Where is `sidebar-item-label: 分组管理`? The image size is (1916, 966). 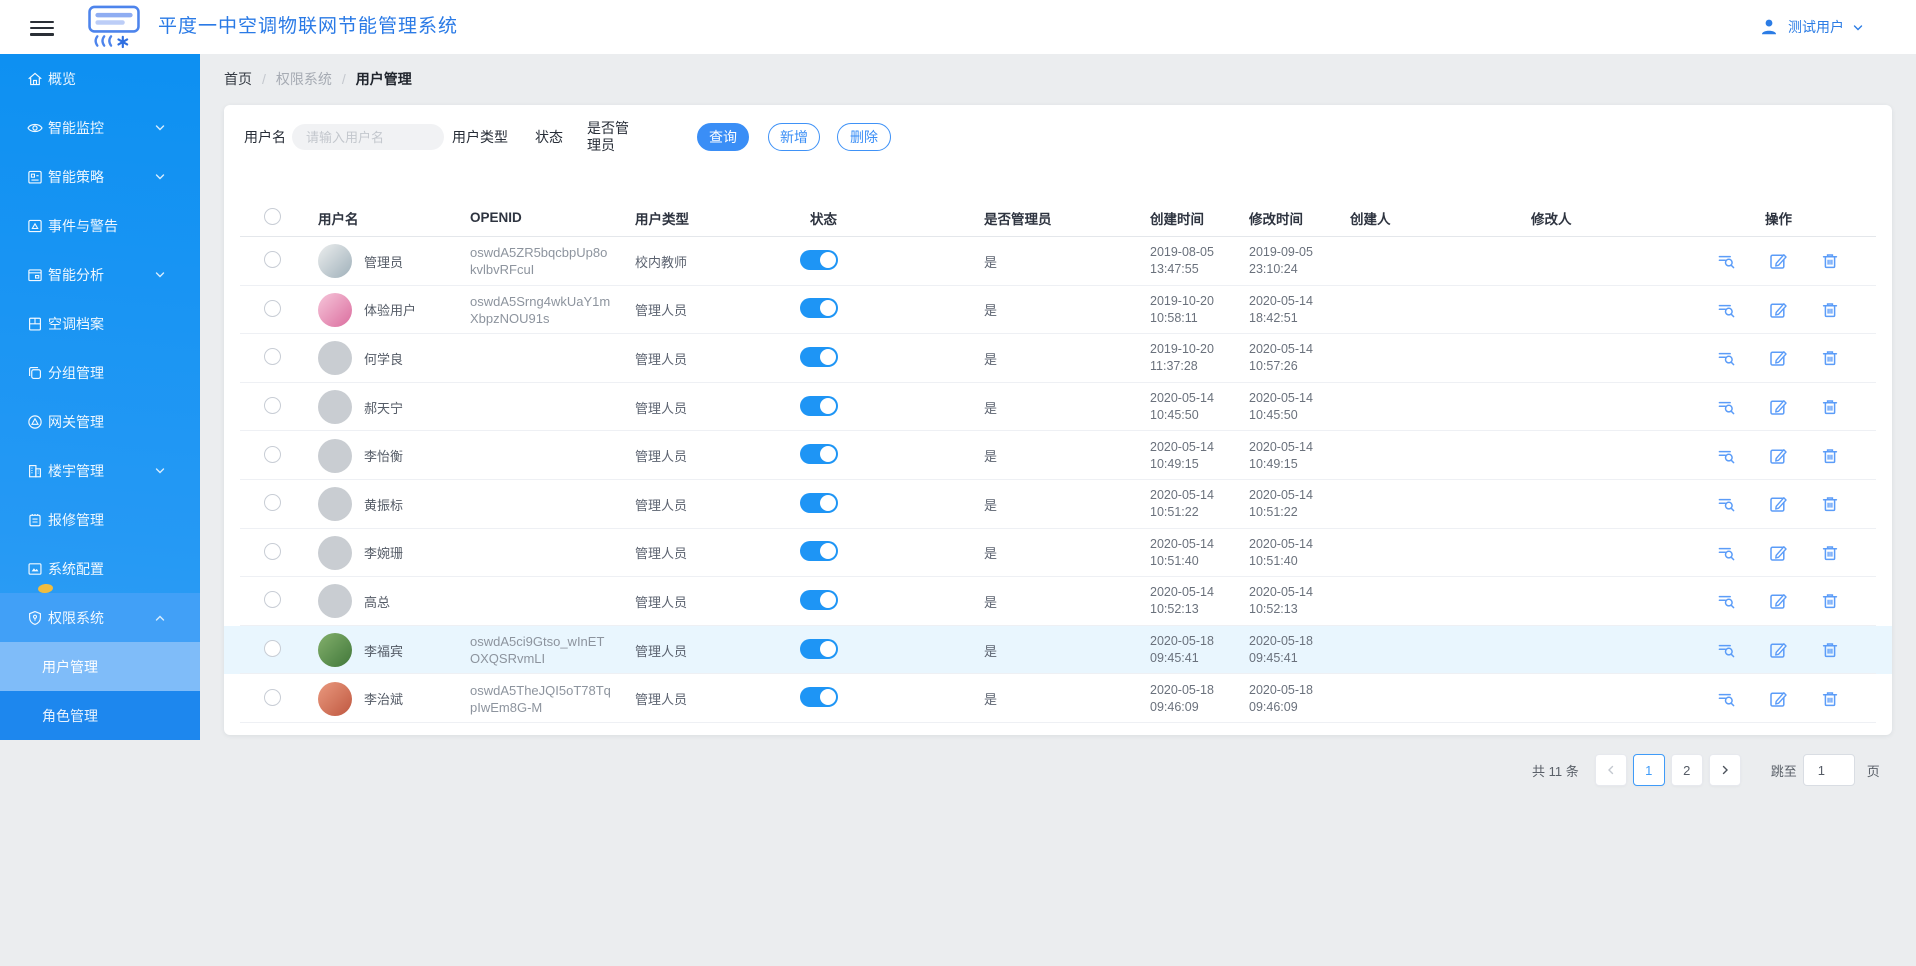
sidebar-item-label: 分组管理 is located at coordinates (76, 372).